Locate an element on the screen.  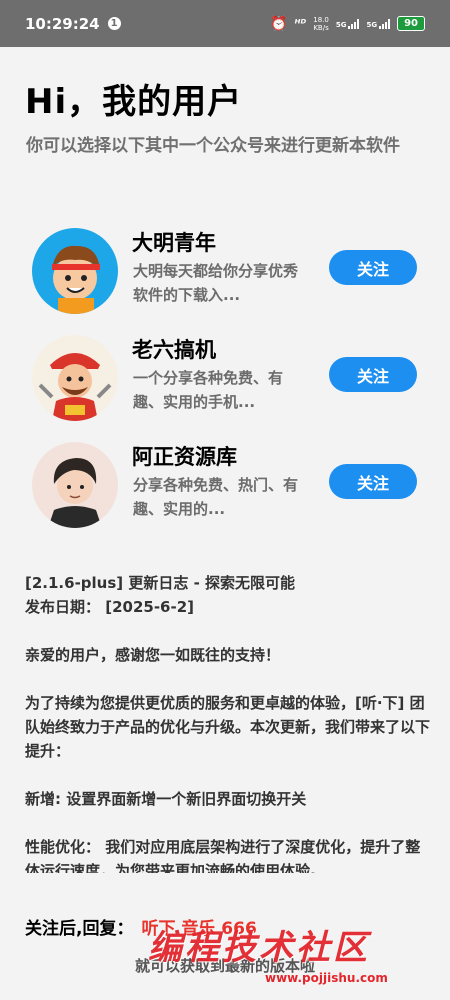
changelog-date: 发布日期： [2025-6-2] is located at coordinates (110, 607).